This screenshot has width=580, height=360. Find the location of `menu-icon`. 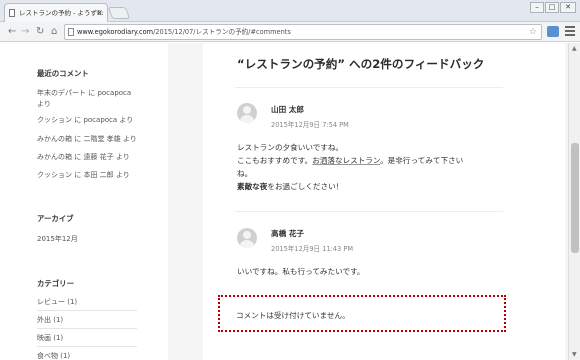

menu-icon is located at coordinates (570, 31).